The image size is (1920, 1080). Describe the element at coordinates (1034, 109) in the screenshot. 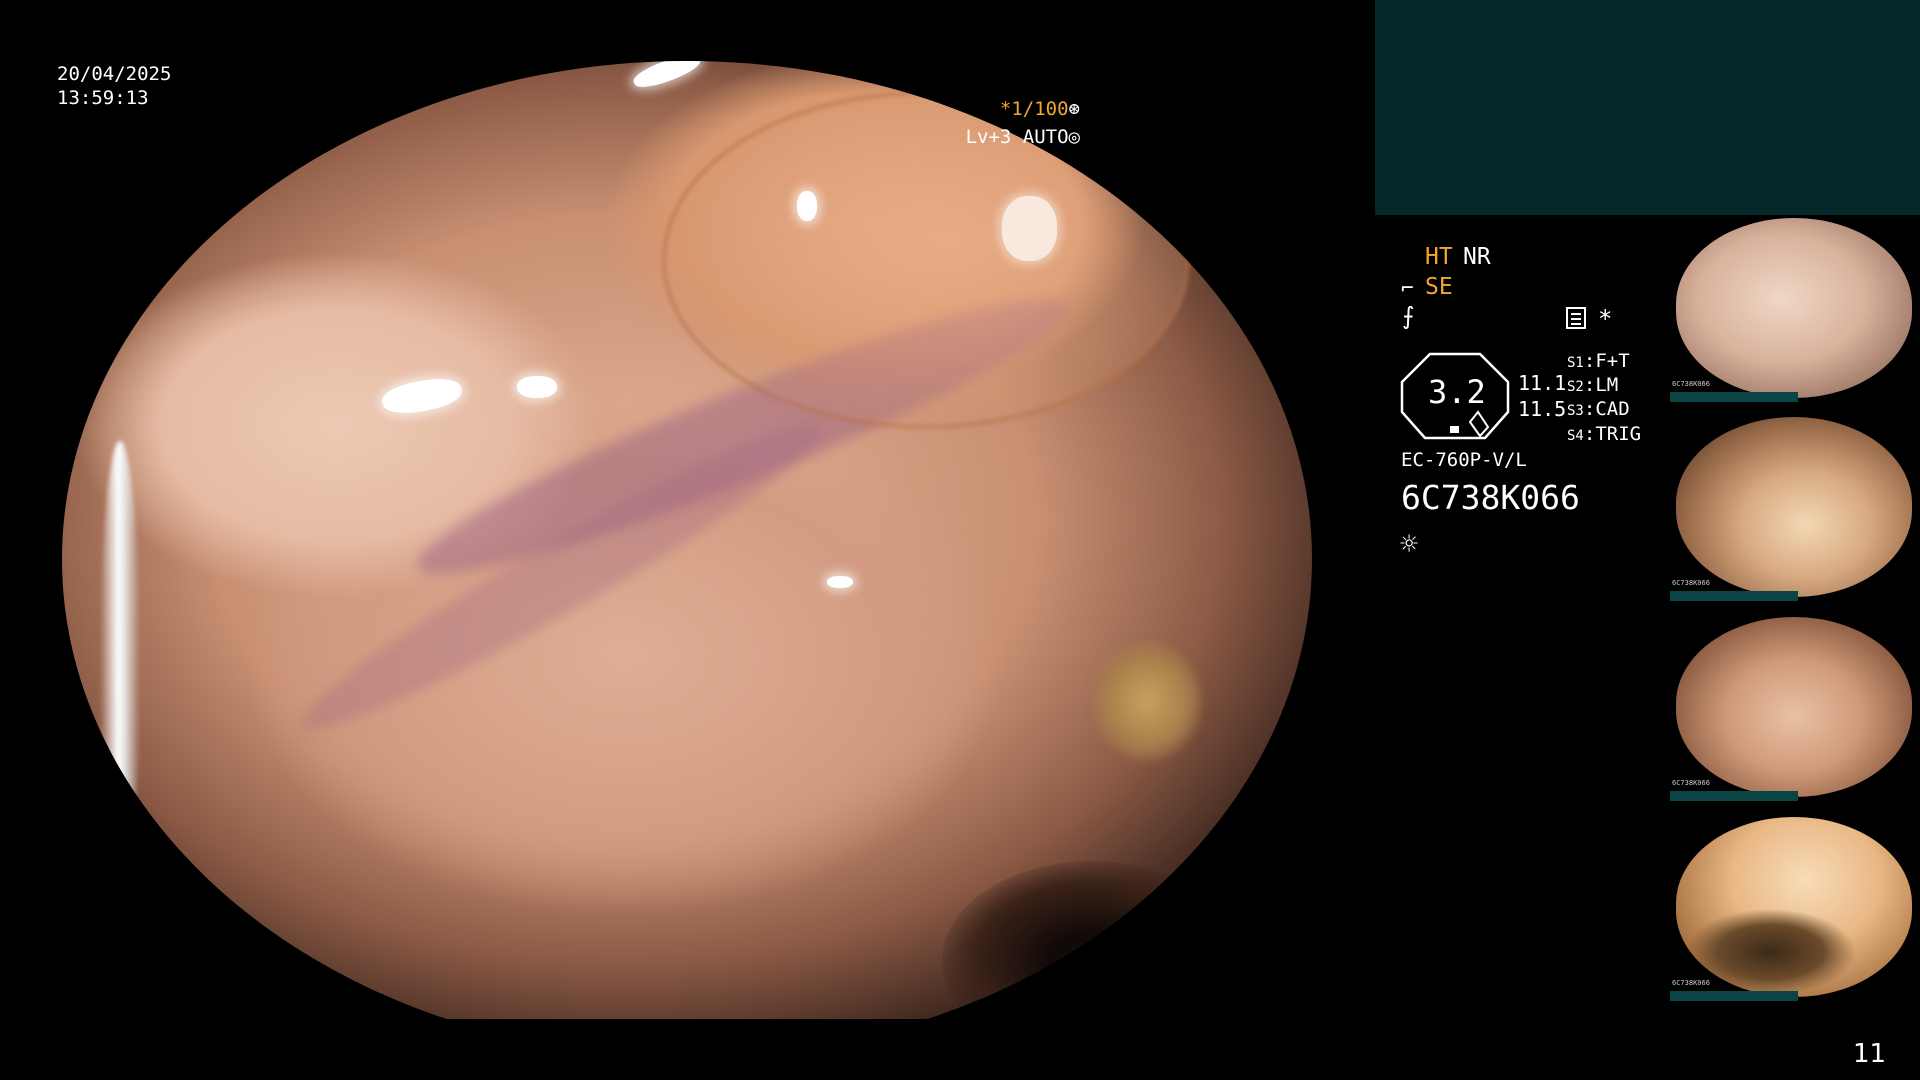

I see `shutter-value: *1/100` at that location.